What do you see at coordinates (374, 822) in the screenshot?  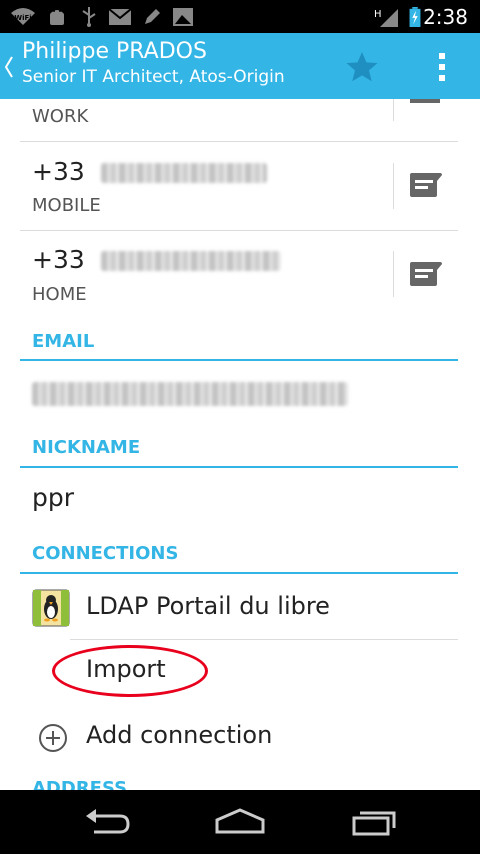 I see `recent-apps-icon` at bounding box center [374, 822].